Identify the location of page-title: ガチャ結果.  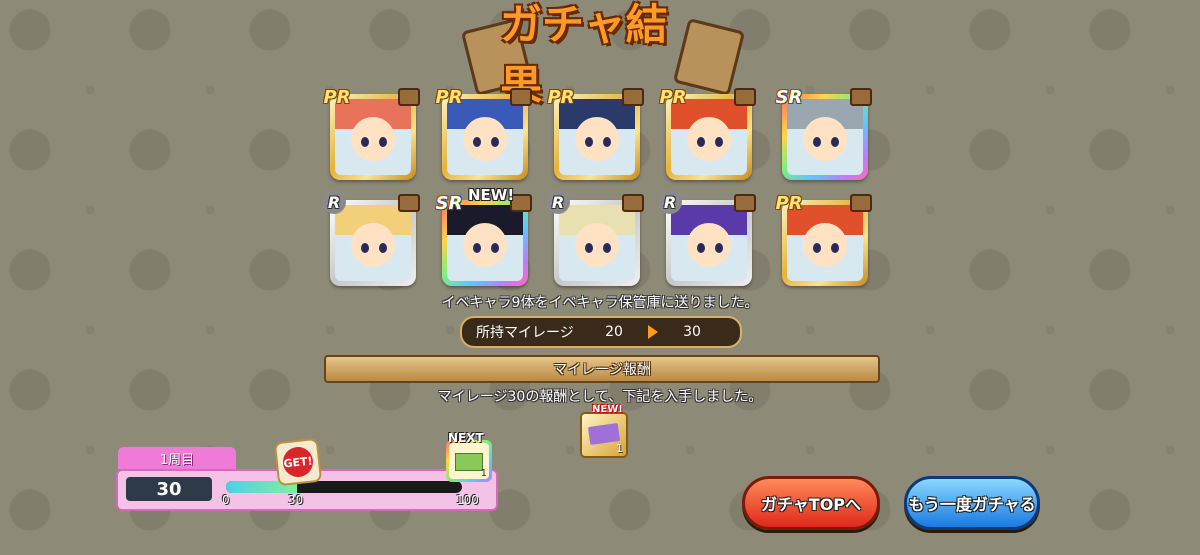
(584, 55).